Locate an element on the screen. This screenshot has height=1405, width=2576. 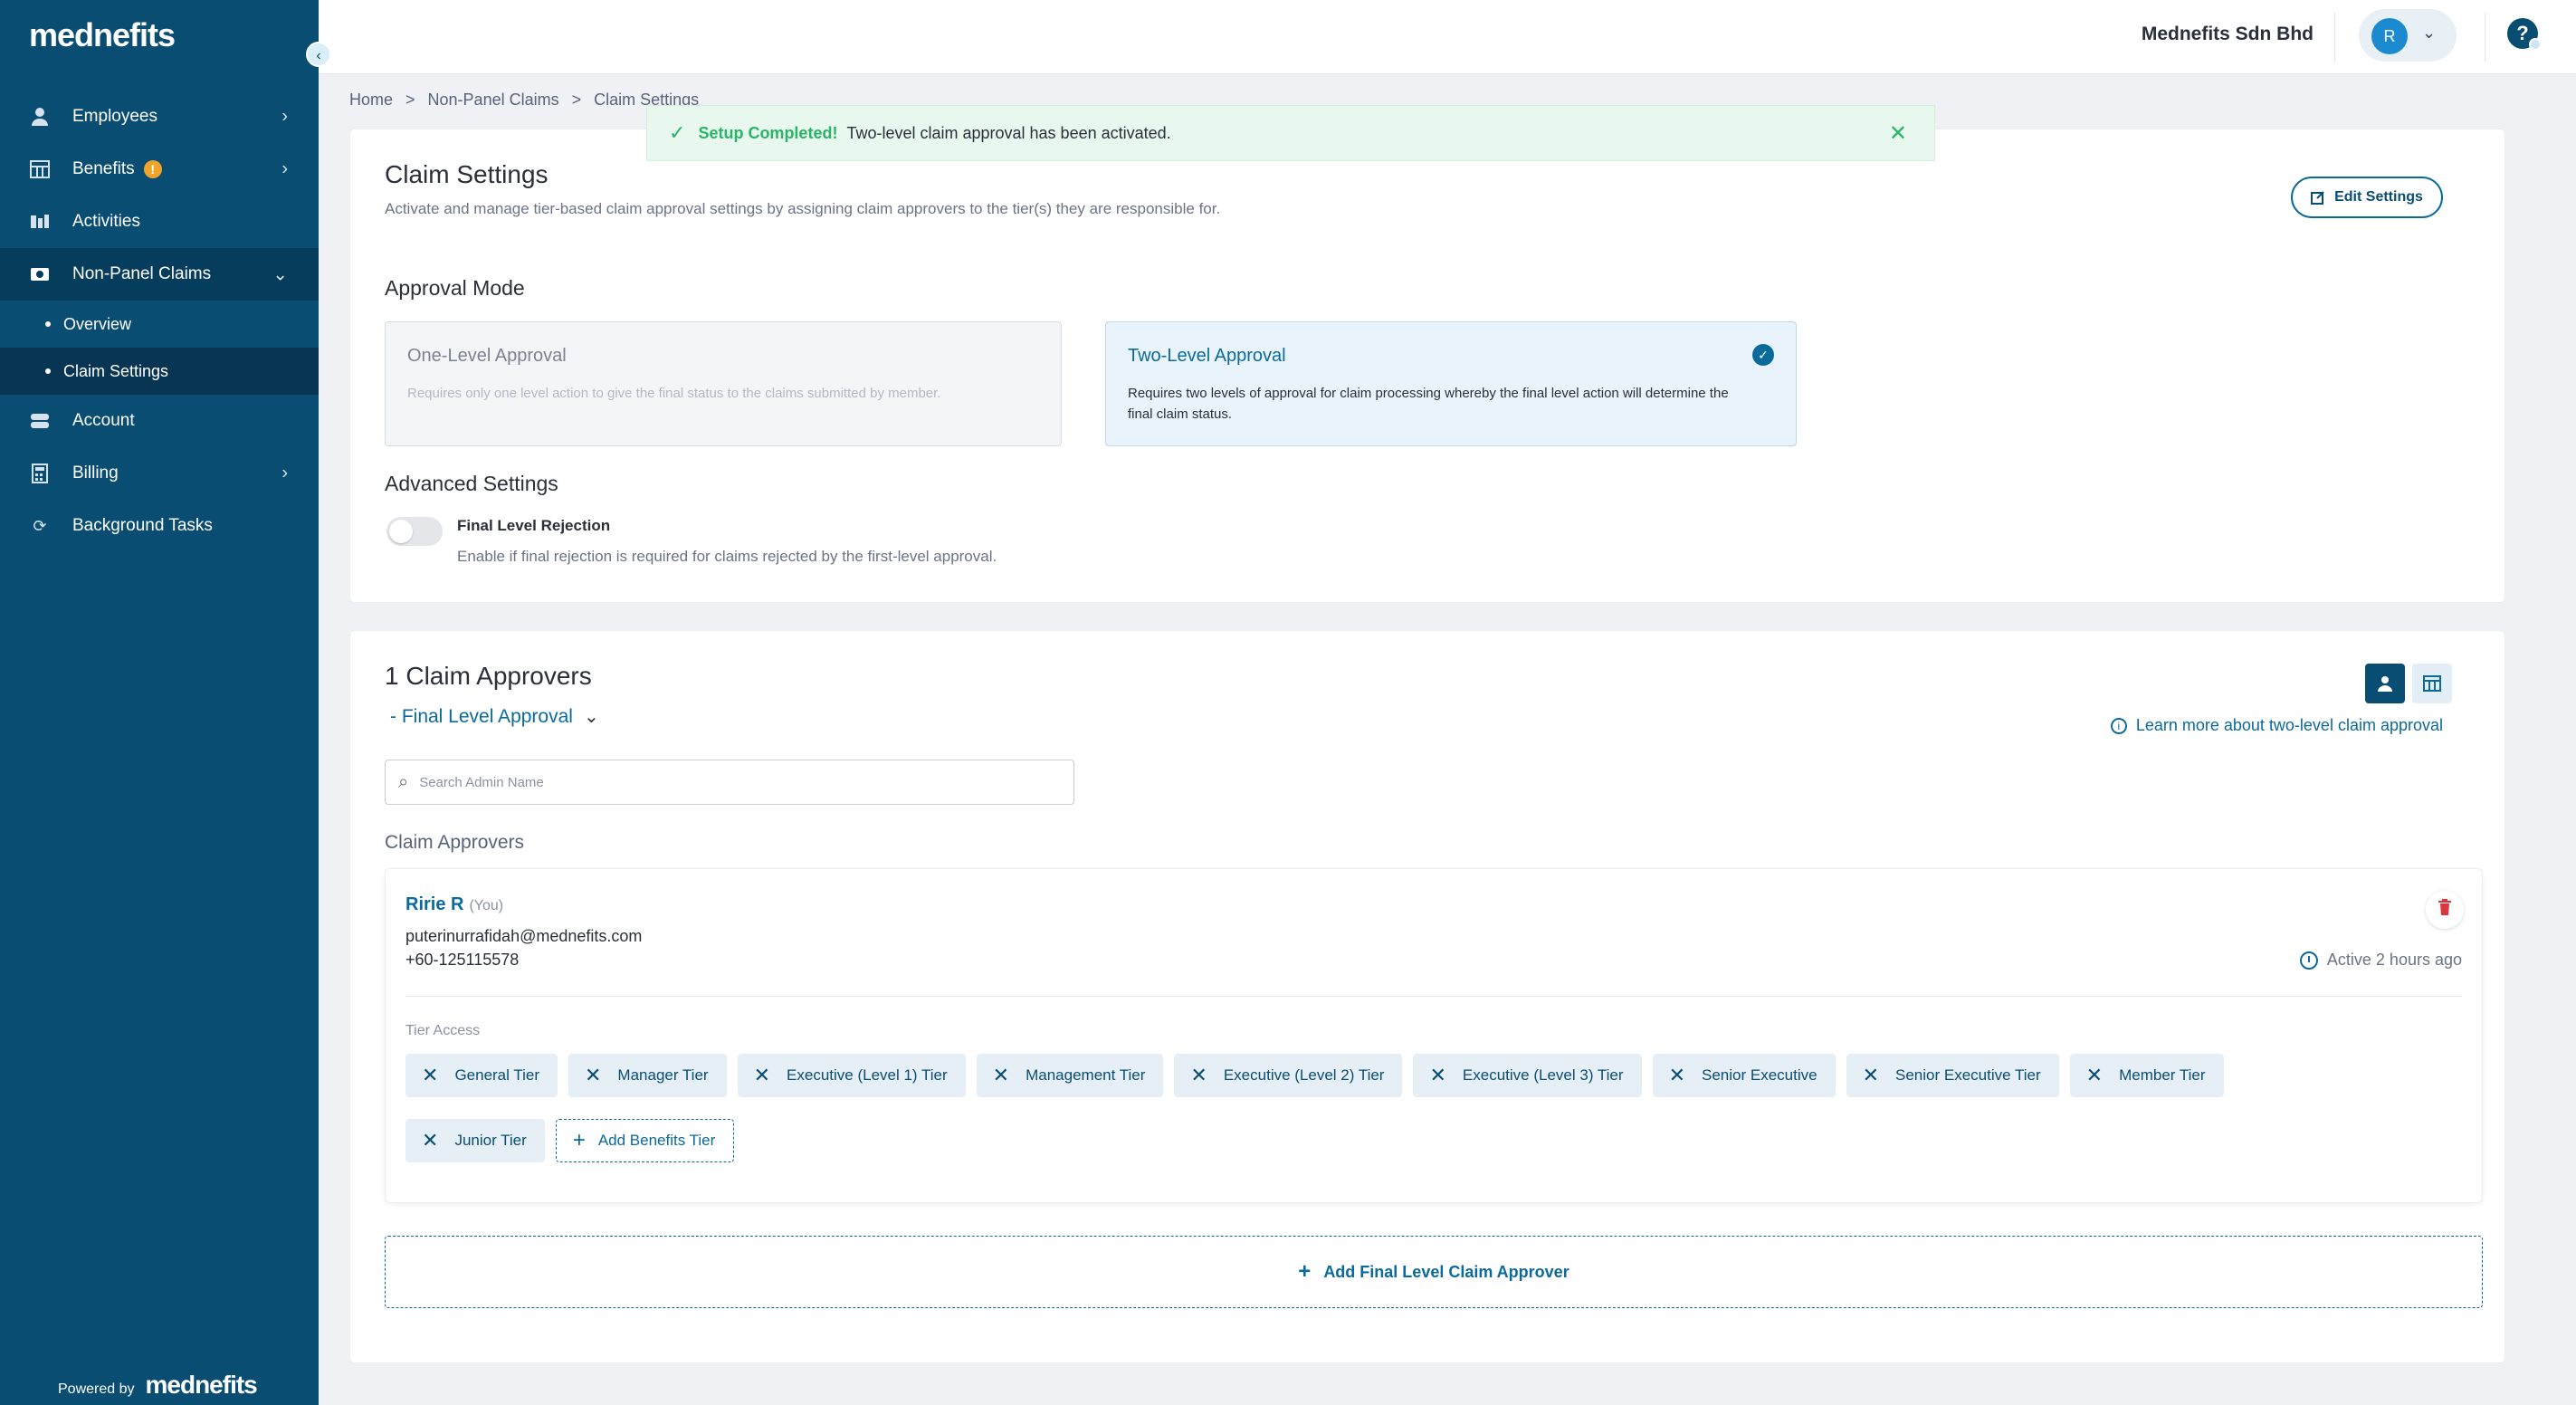
sidebar-collapse-button: ‹ is located at coordinates (318, 55).